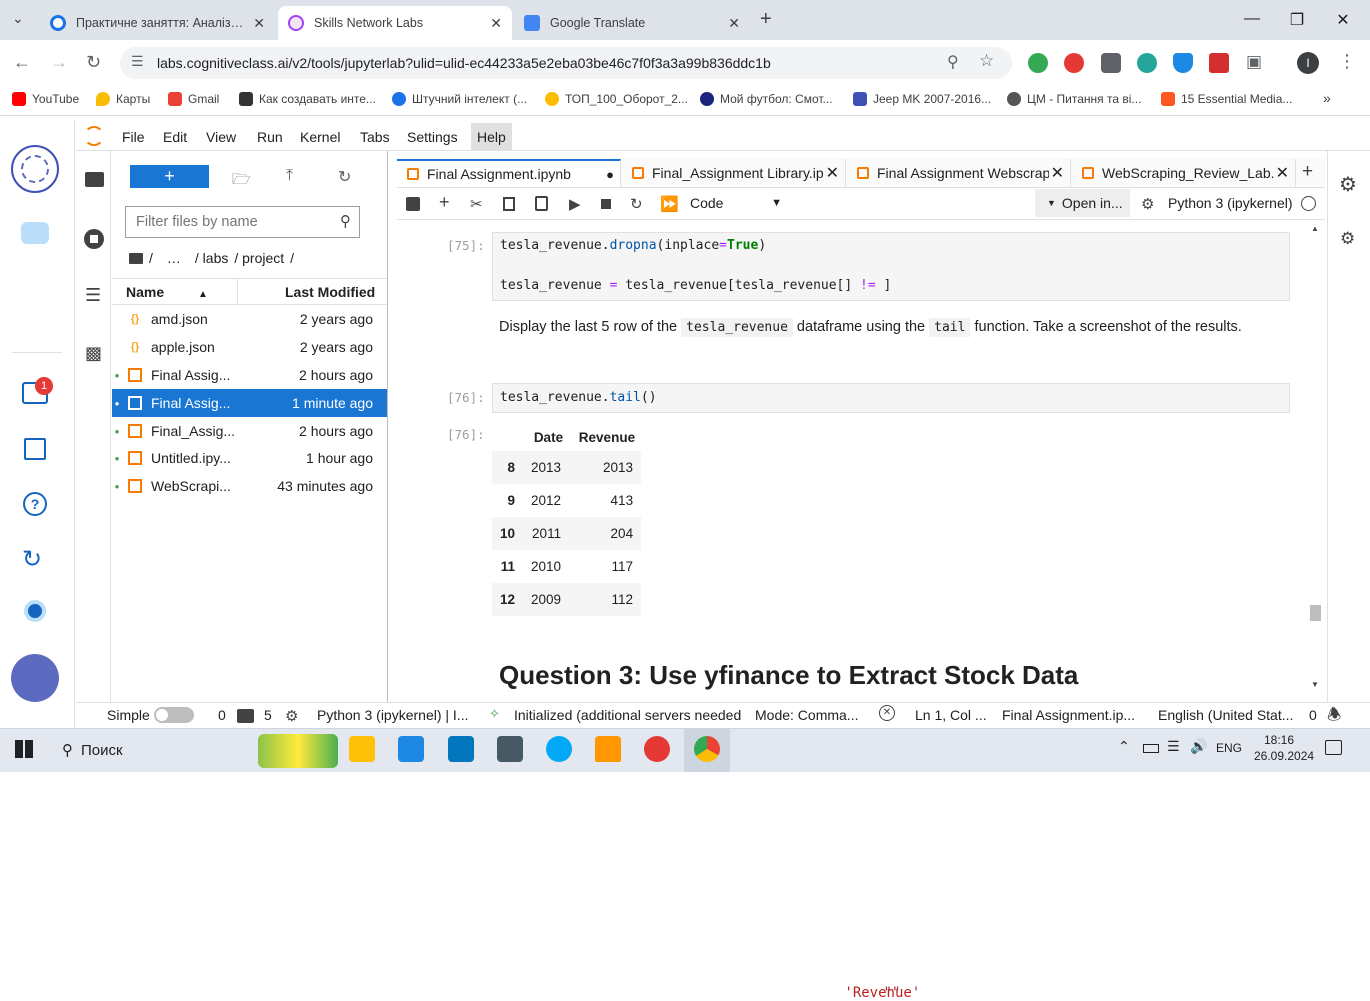 The height and width of the screenshot is (1001, 1370). Describe the element at coordinates (45, 99) in the screenshot. I see `bookmark-youtube: YouTube` at that location.